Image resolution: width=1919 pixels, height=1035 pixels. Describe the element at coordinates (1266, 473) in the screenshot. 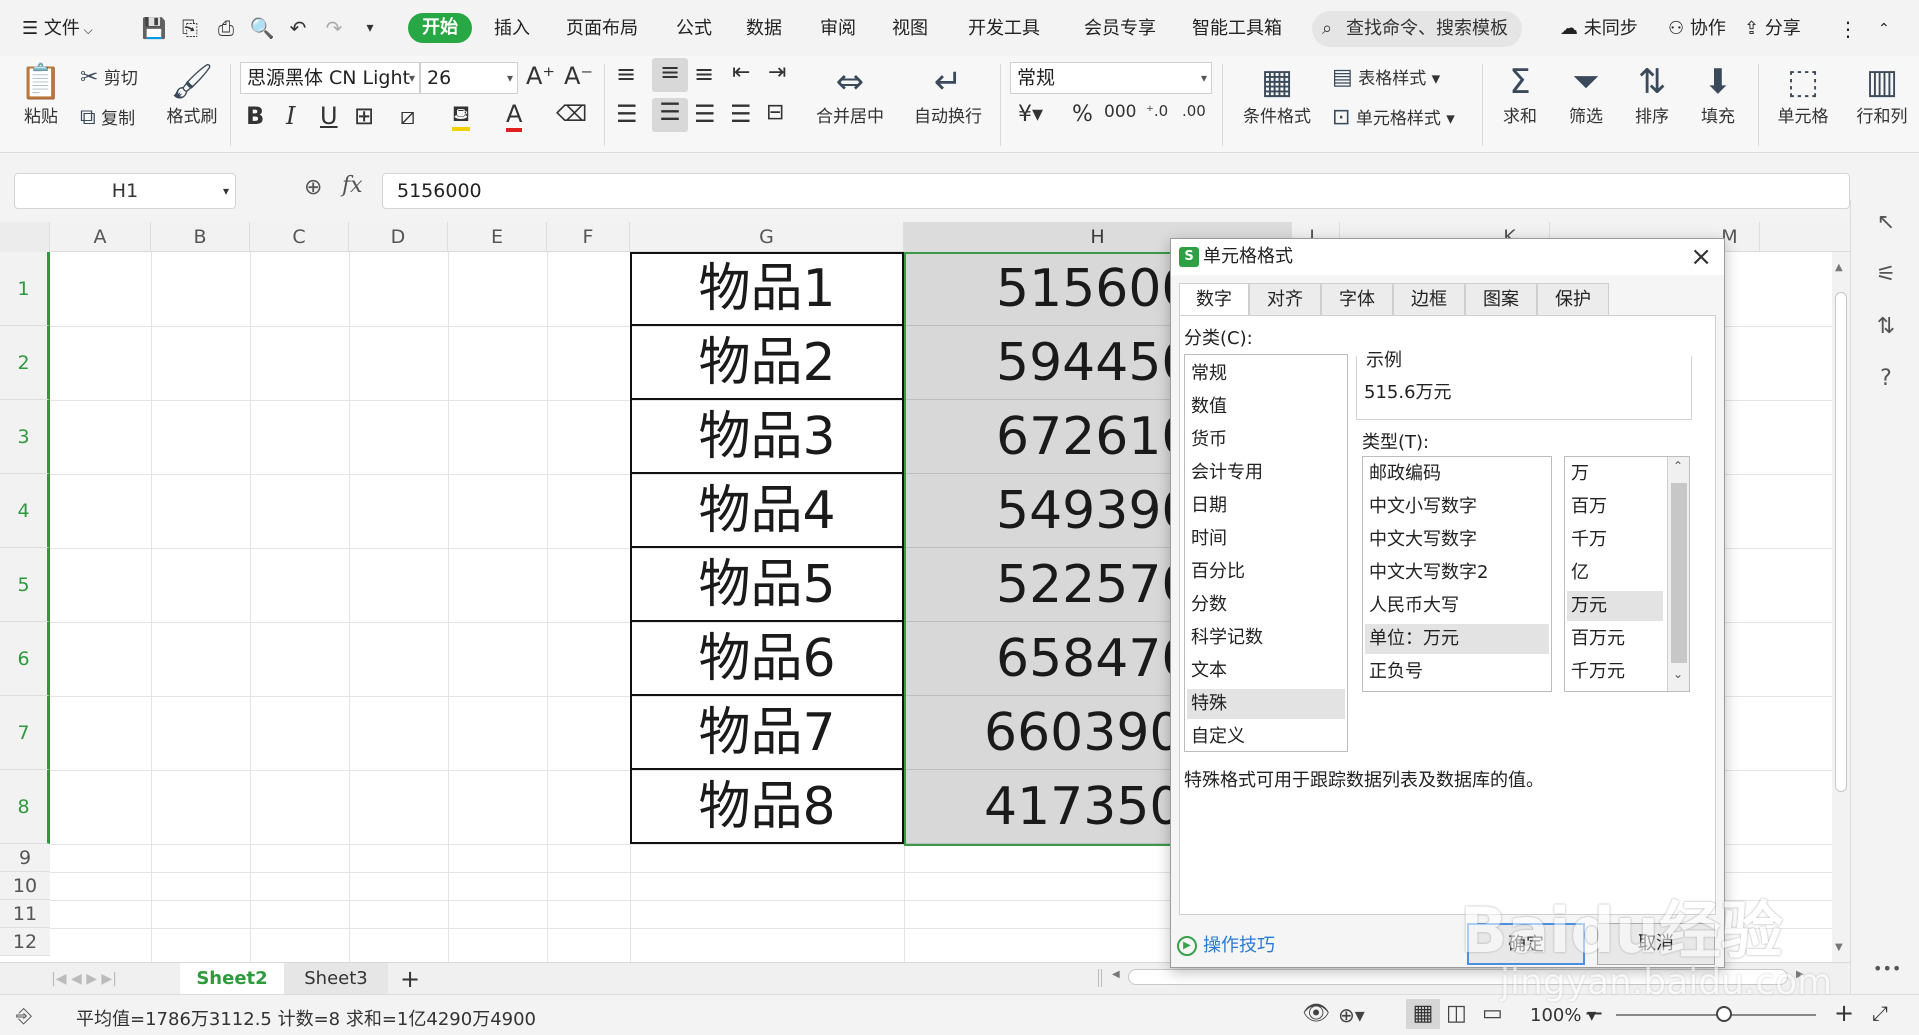

I see `list-item: 会计专用` at that location.